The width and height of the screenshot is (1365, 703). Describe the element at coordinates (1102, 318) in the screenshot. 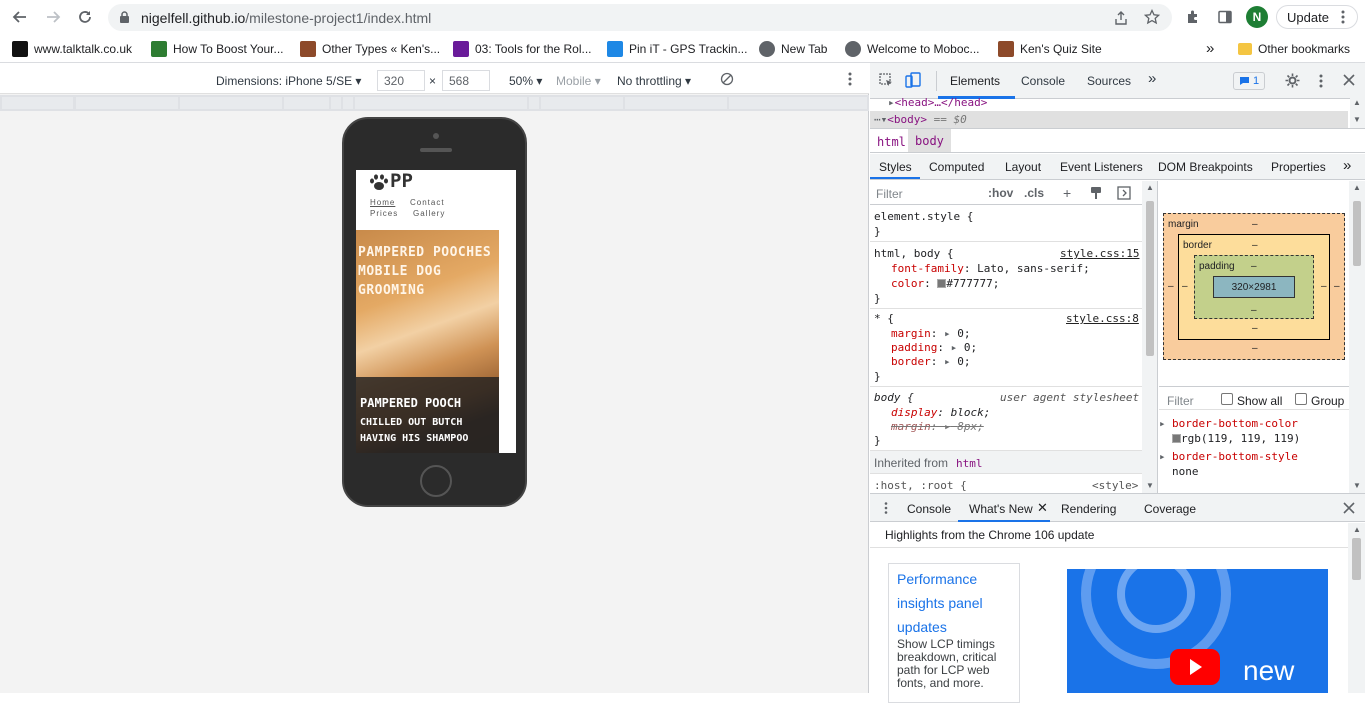

I see `rule-source-link: style.css:8` at that location.